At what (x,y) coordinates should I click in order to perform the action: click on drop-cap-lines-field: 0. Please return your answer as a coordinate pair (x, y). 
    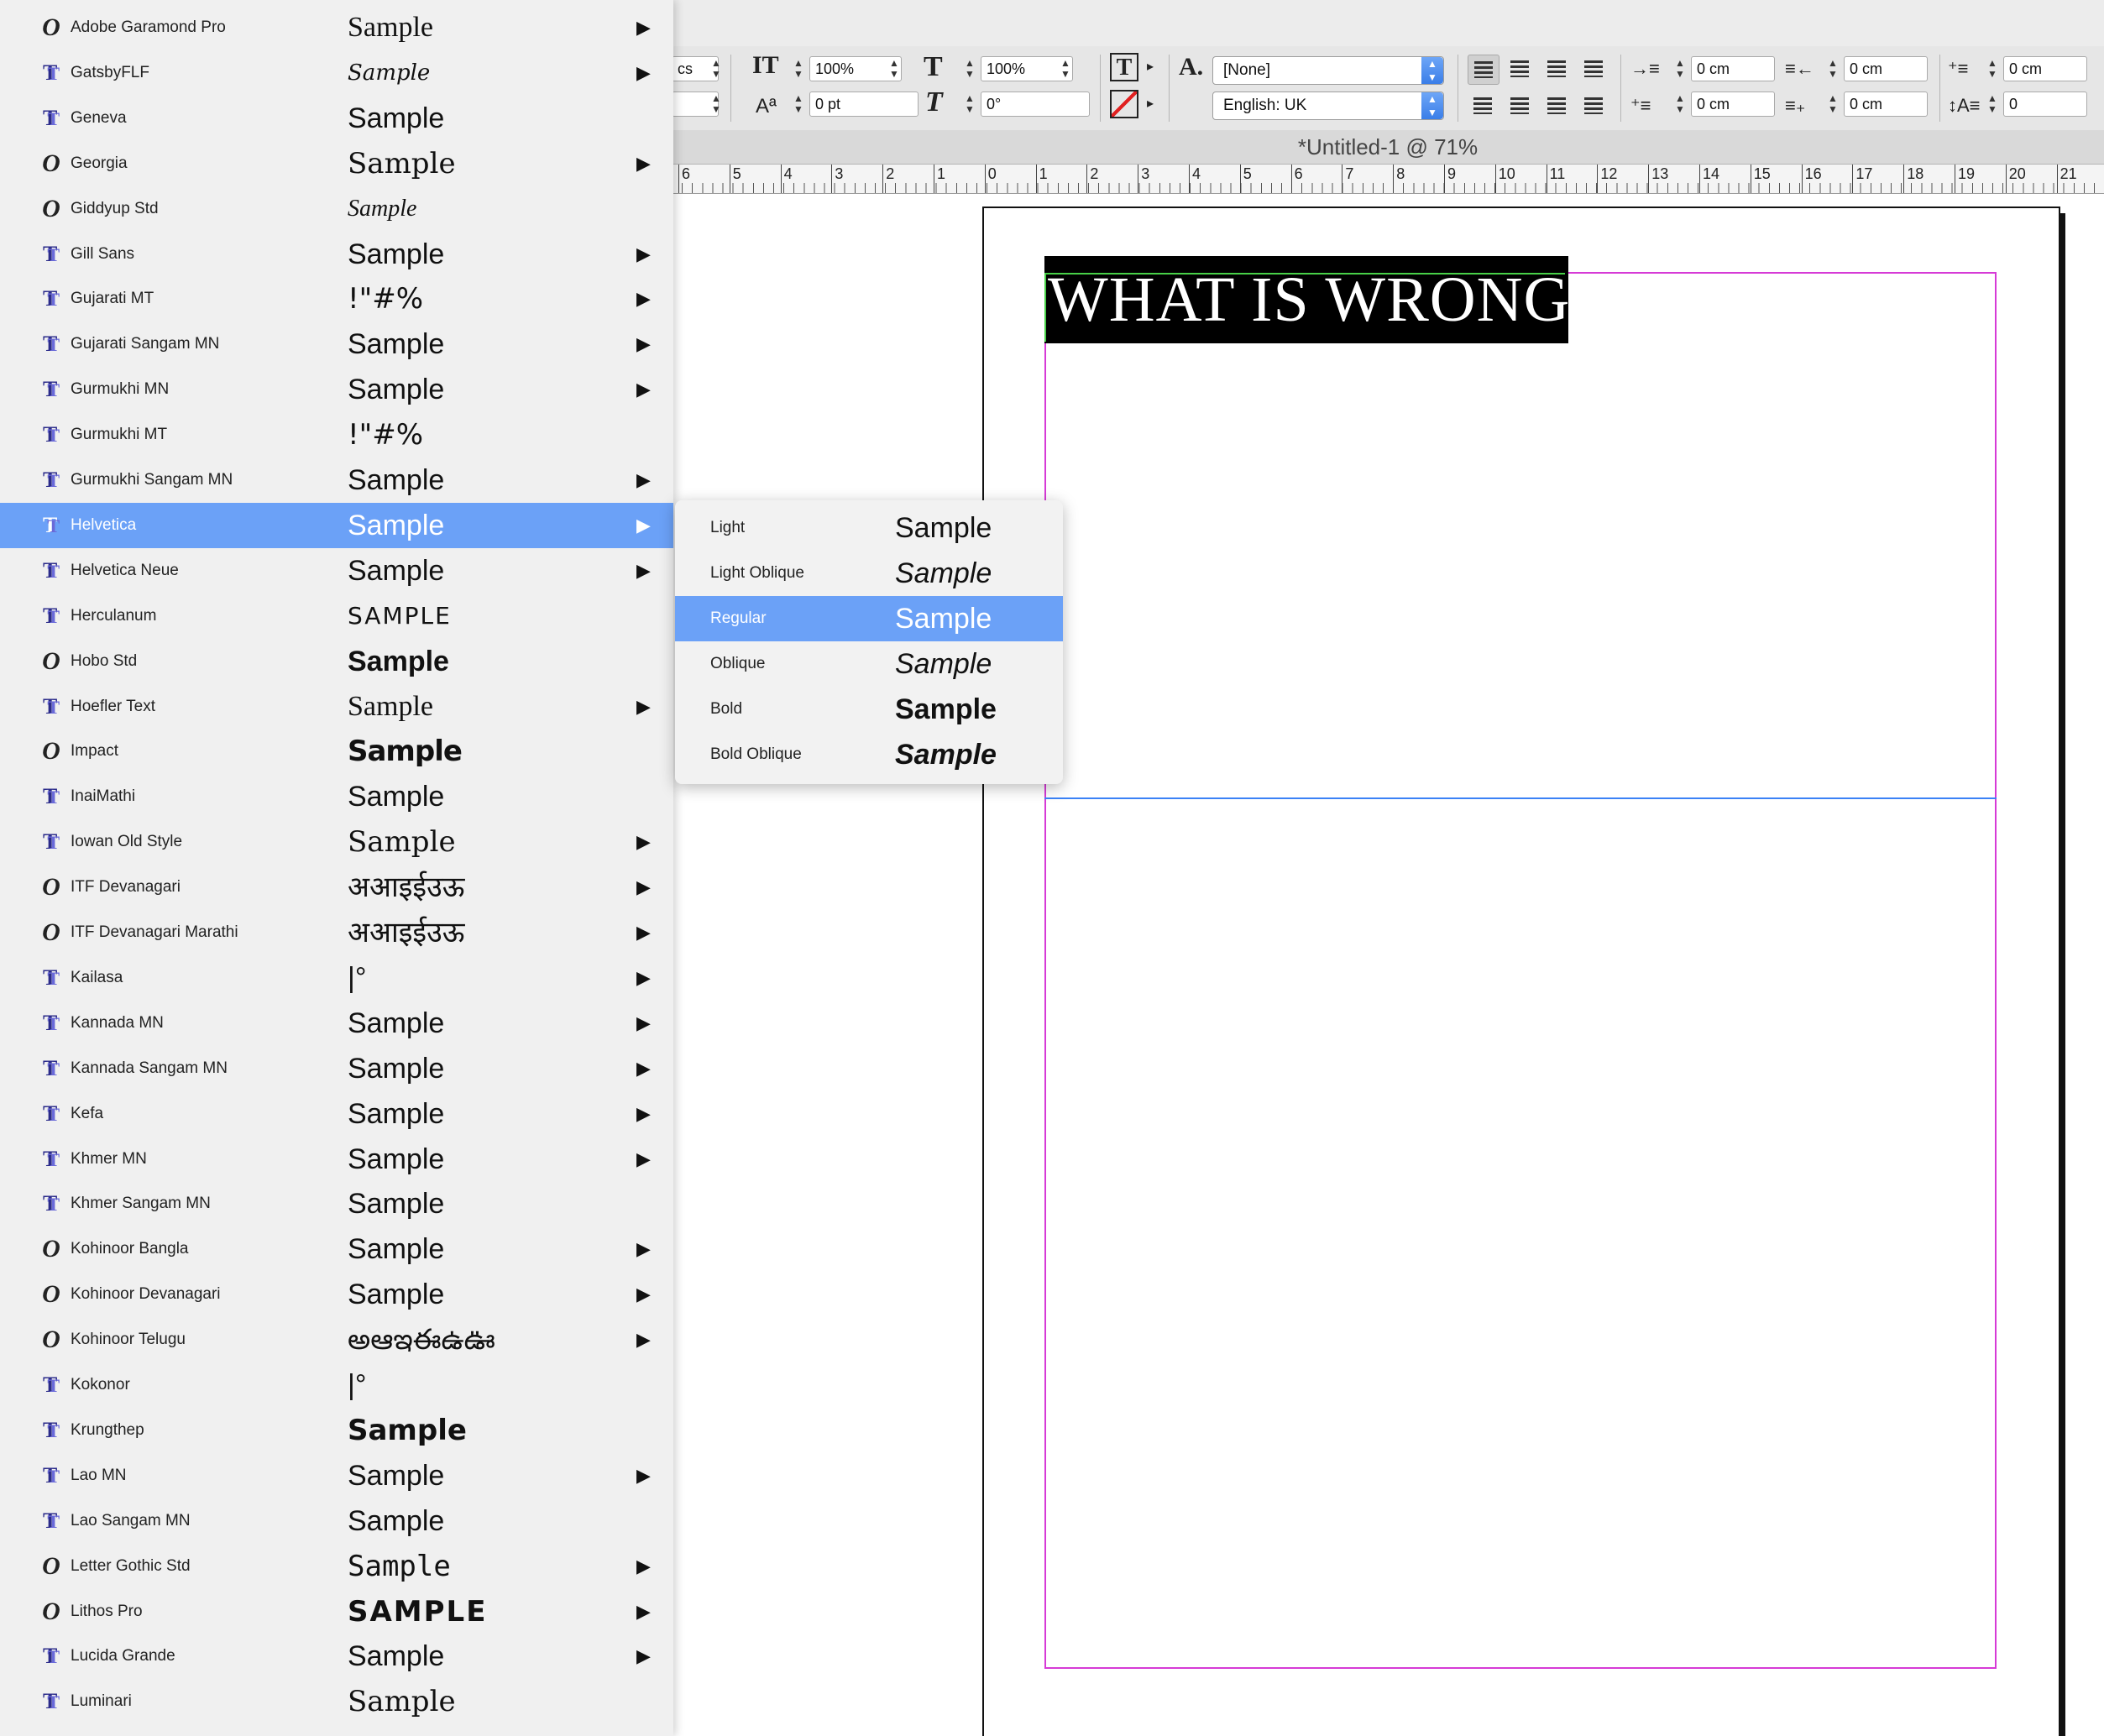
    Looking at the image, I should click on (2045, 104).